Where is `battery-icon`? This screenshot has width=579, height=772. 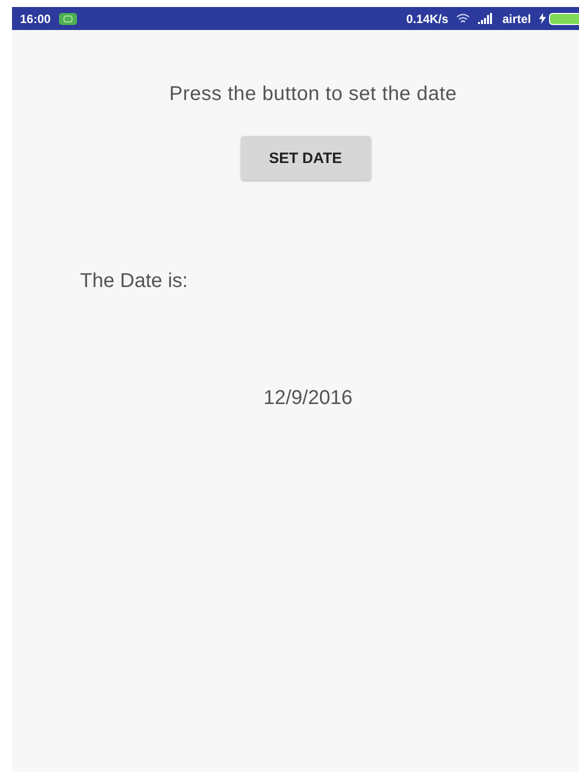
battery-icon is located at coordinates (564, 18).